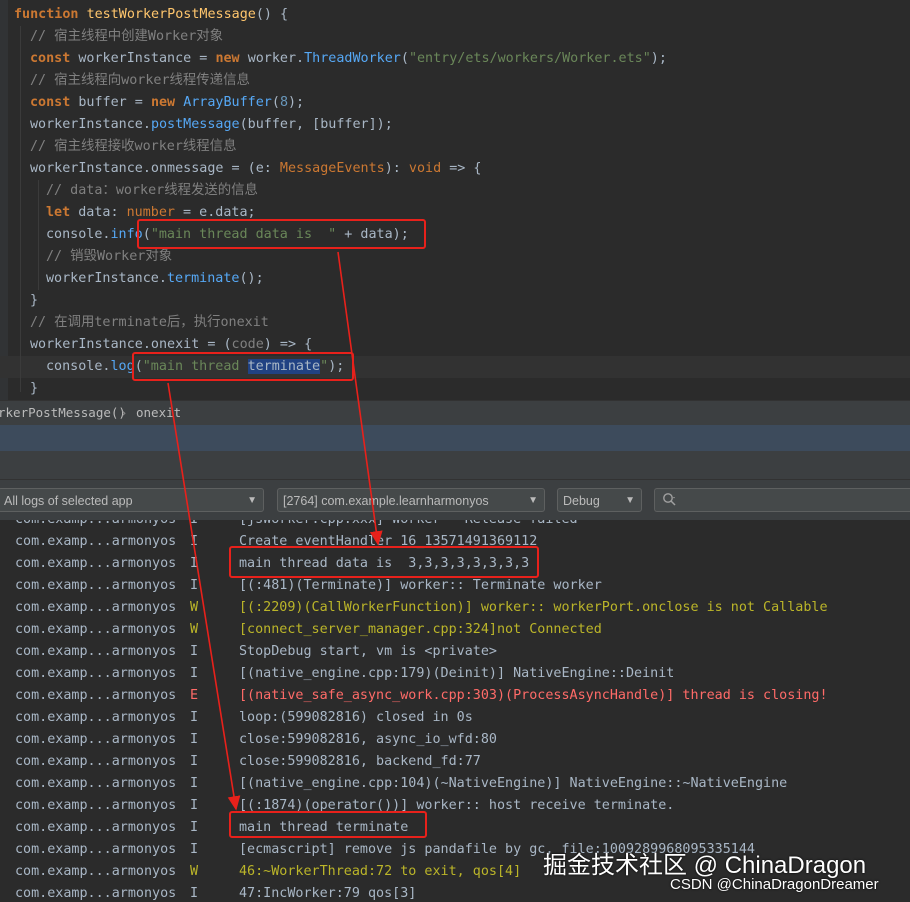  Describe the element at coordinates (227, 102) in the screenshot. I see `code-token: ArrayBuffer` at that location.